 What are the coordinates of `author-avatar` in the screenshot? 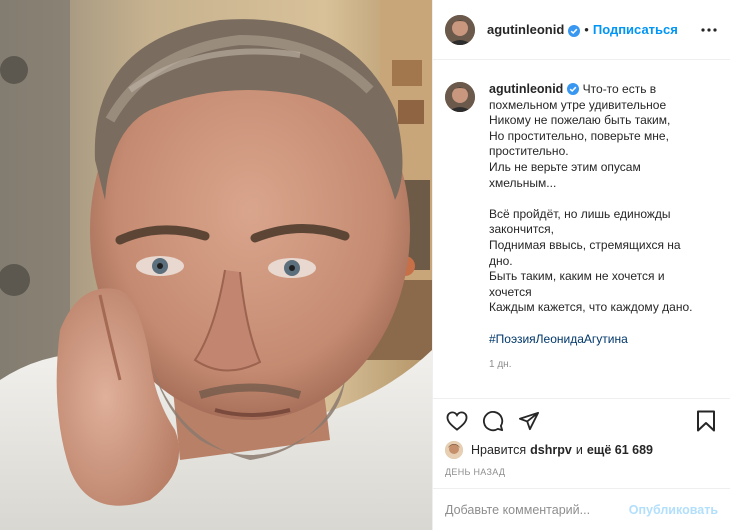 It's located at (460, 29).